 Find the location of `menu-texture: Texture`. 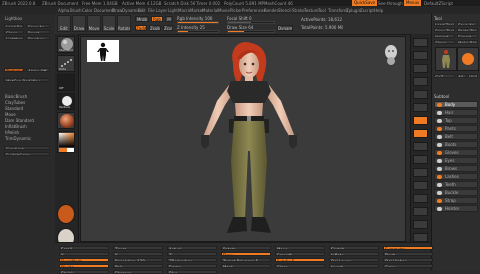

menu-texture: Texture is located at coordinates (311, 10).